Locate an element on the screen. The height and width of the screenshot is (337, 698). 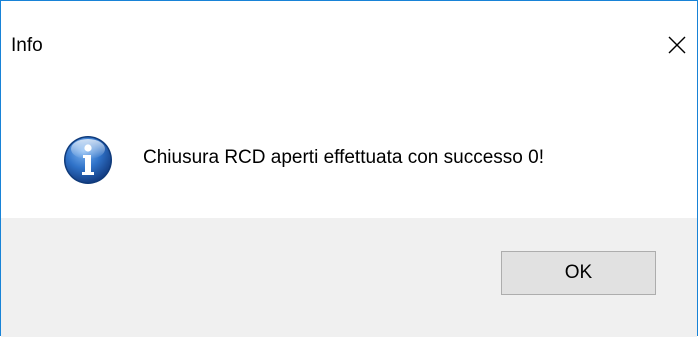
close-button is located at coordinates (677, 45).